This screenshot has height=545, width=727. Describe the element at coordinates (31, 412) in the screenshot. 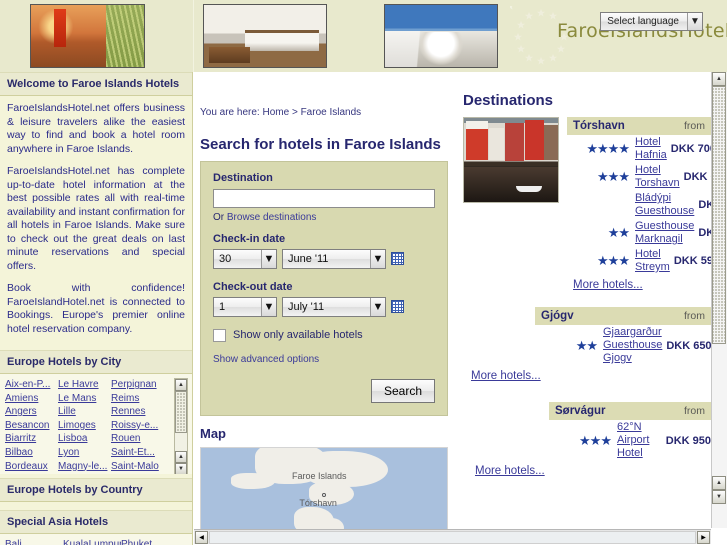

I see `city-link: Angers` at that location.